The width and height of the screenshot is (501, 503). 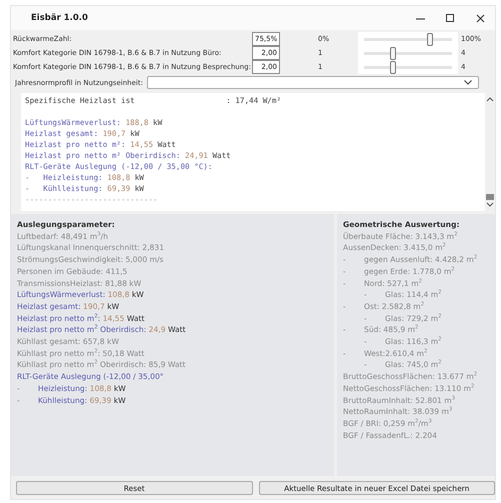 I want to click on scroll-thumb, so click(x=490, y=197).